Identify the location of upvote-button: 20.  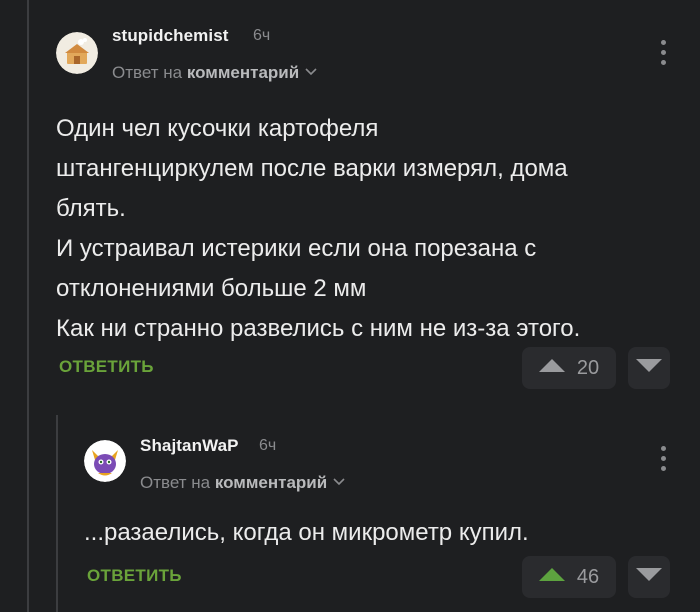
(569, 368).